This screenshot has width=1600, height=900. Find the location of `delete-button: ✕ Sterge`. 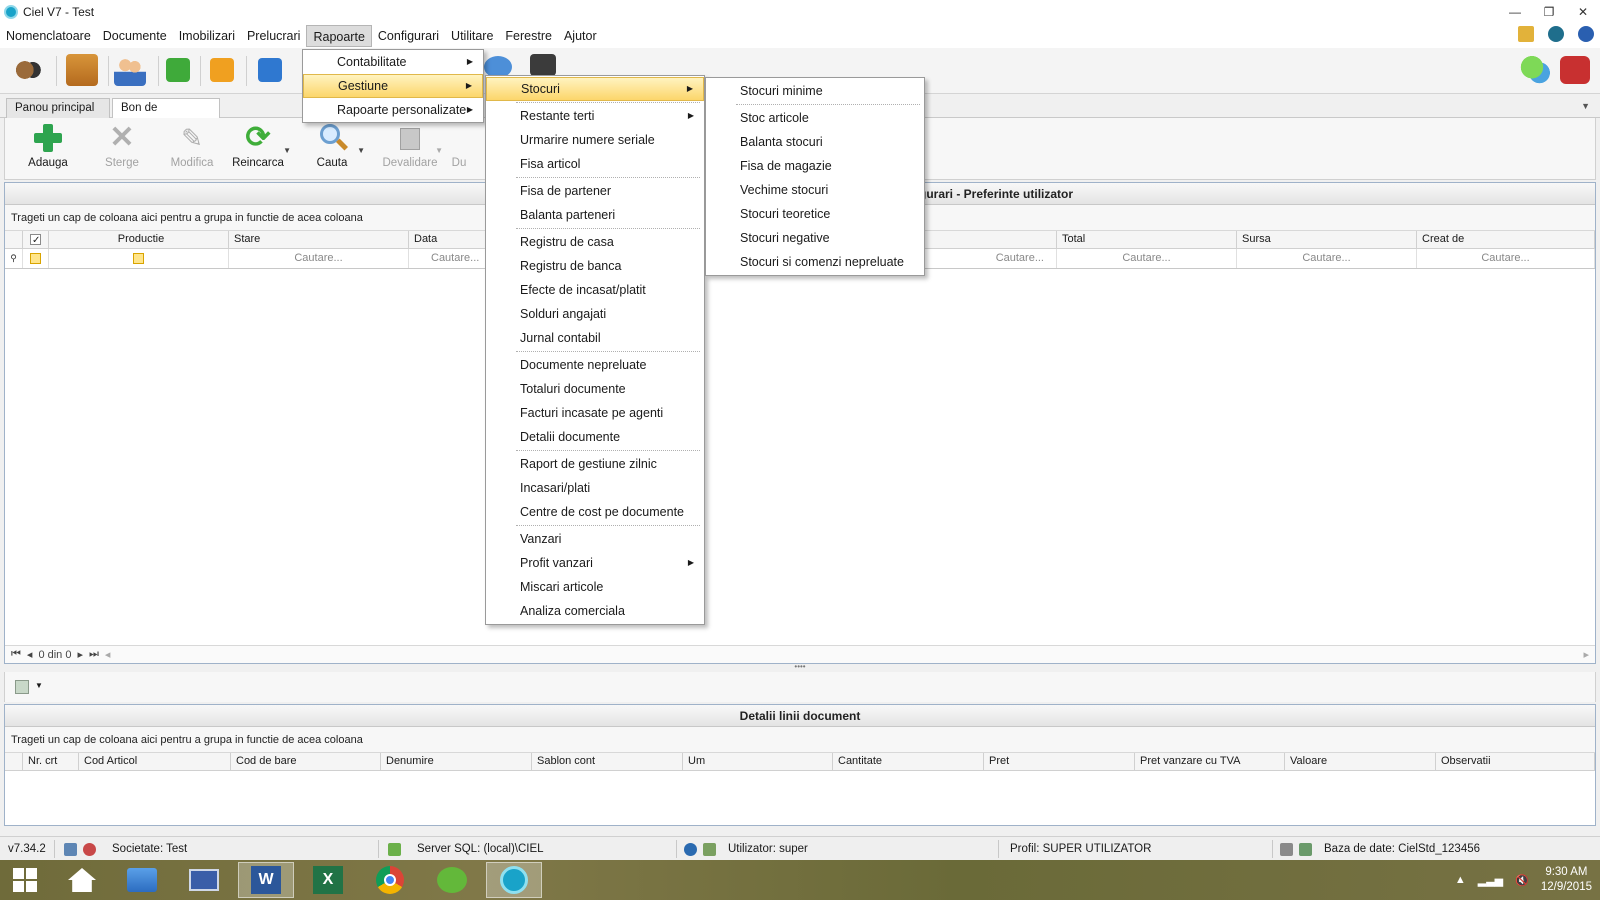

delete-button: ✕ Sterge is located at coordinates (122, 146).